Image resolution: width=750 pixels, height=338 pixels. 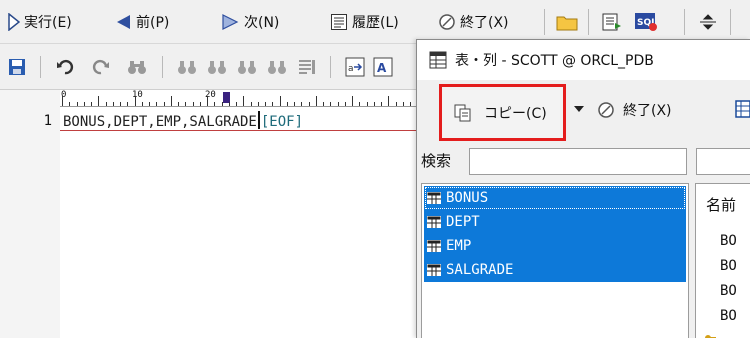 What do you see at coordinates (555, 246) in the screenshot?
I see `list-item: EMP` at bounding box center [555, 246].